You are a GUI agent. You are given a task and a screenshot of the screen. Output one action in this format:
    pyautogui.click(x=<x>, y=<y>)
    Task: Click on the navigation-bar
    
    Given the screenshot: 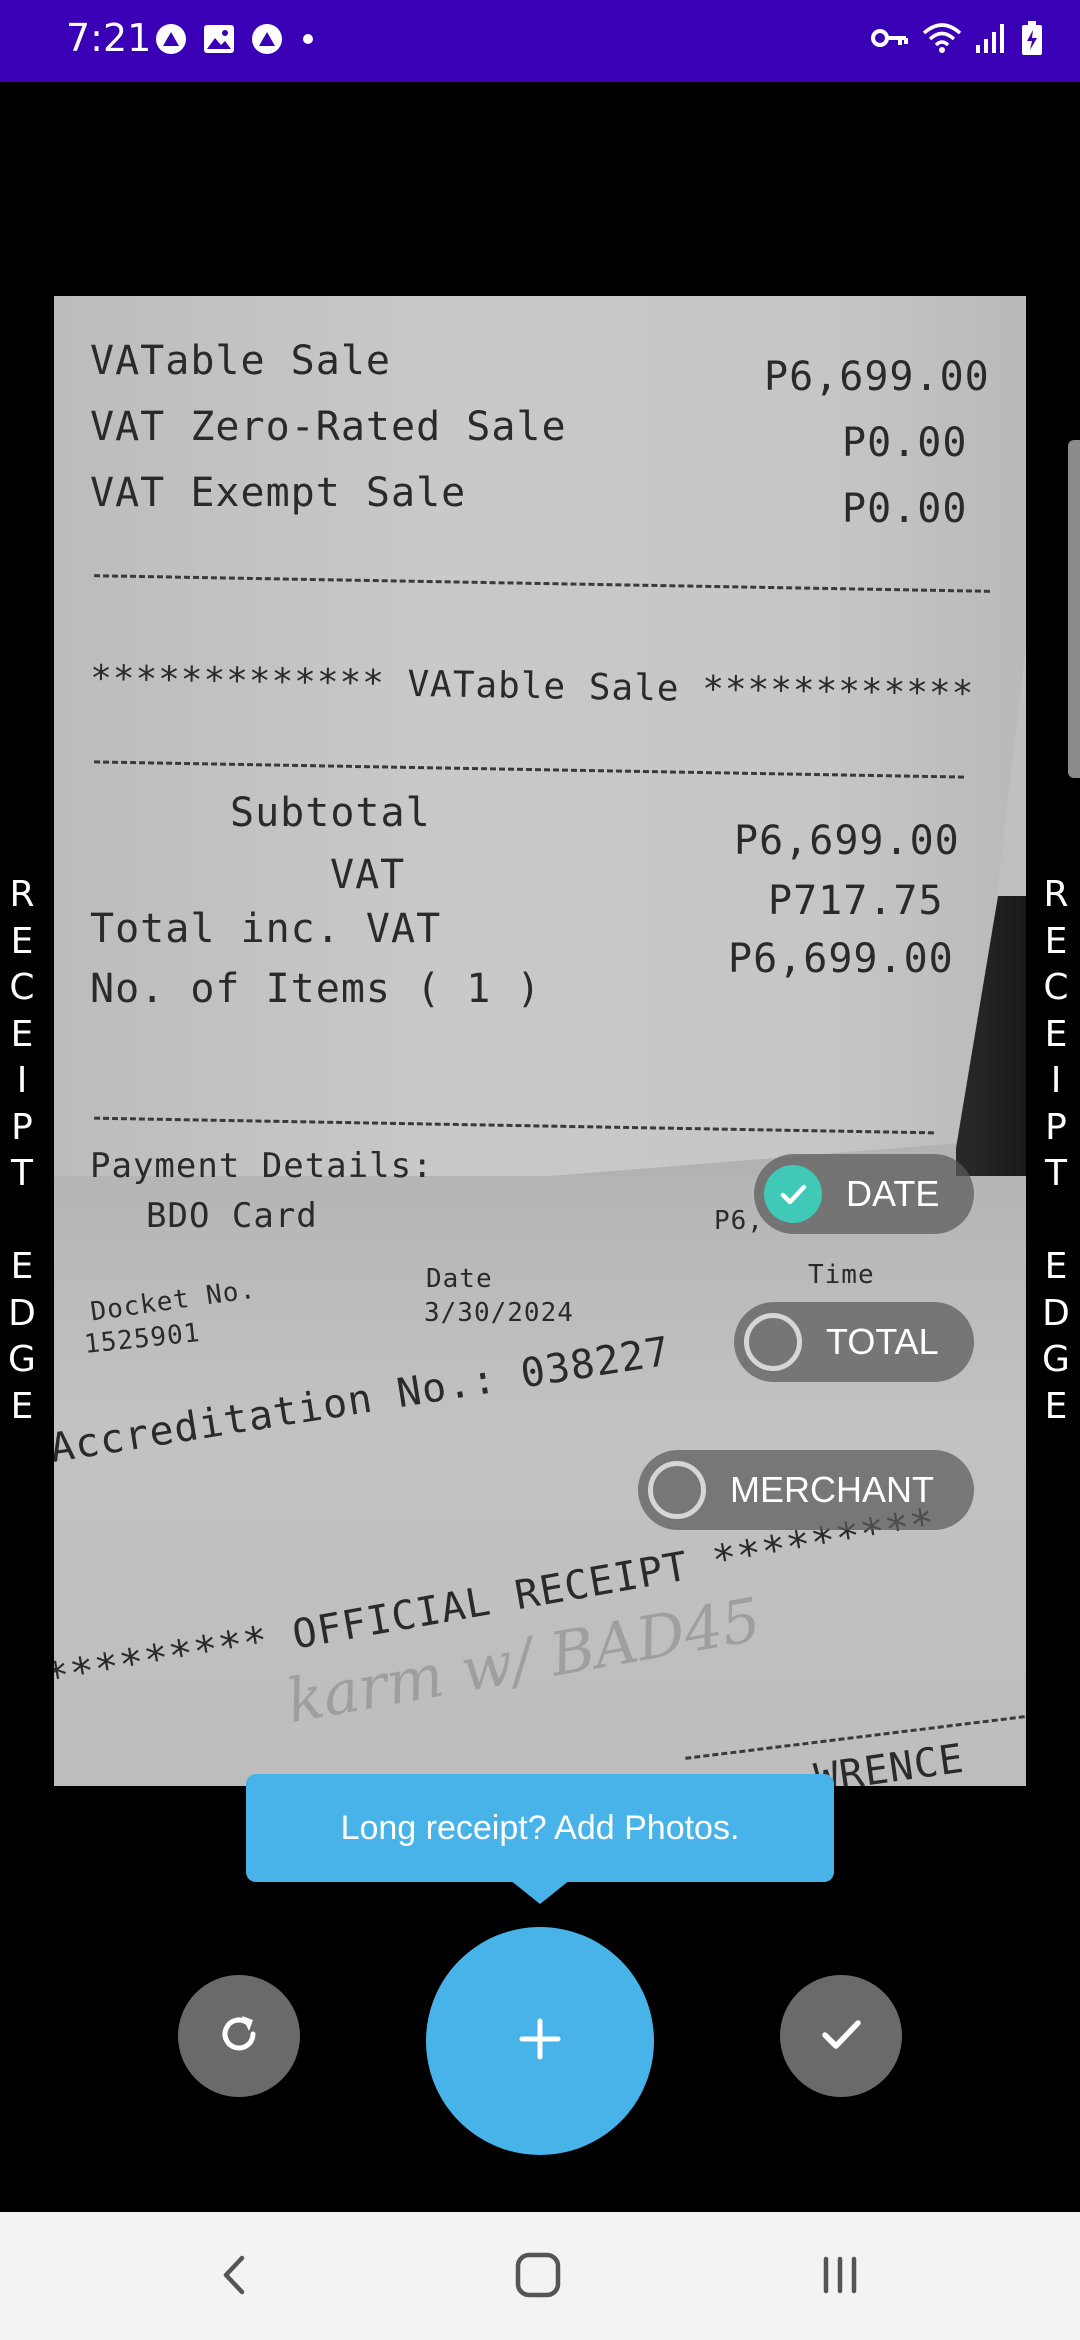 What is the action you would take?
    pyautogui.click(x=540, y=2276)
    